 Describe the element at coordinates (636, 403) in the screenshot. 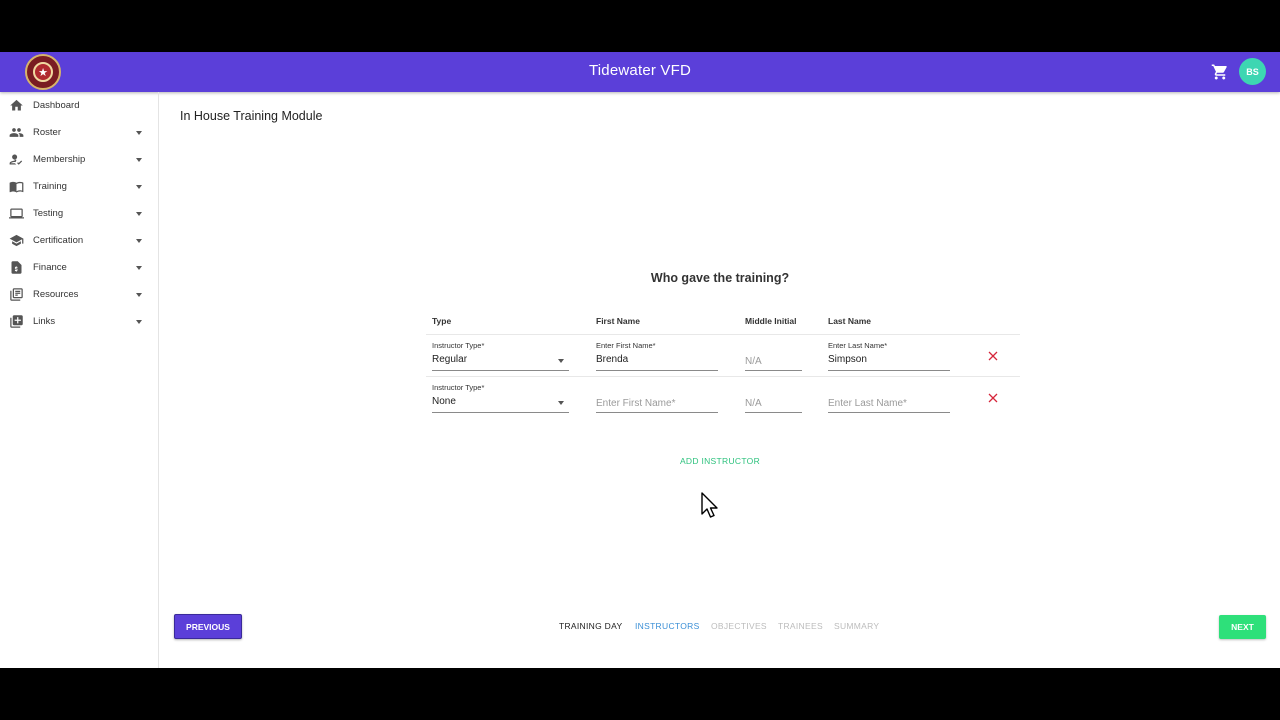

I see `field-placeholder: Enter First Name*` at that location.